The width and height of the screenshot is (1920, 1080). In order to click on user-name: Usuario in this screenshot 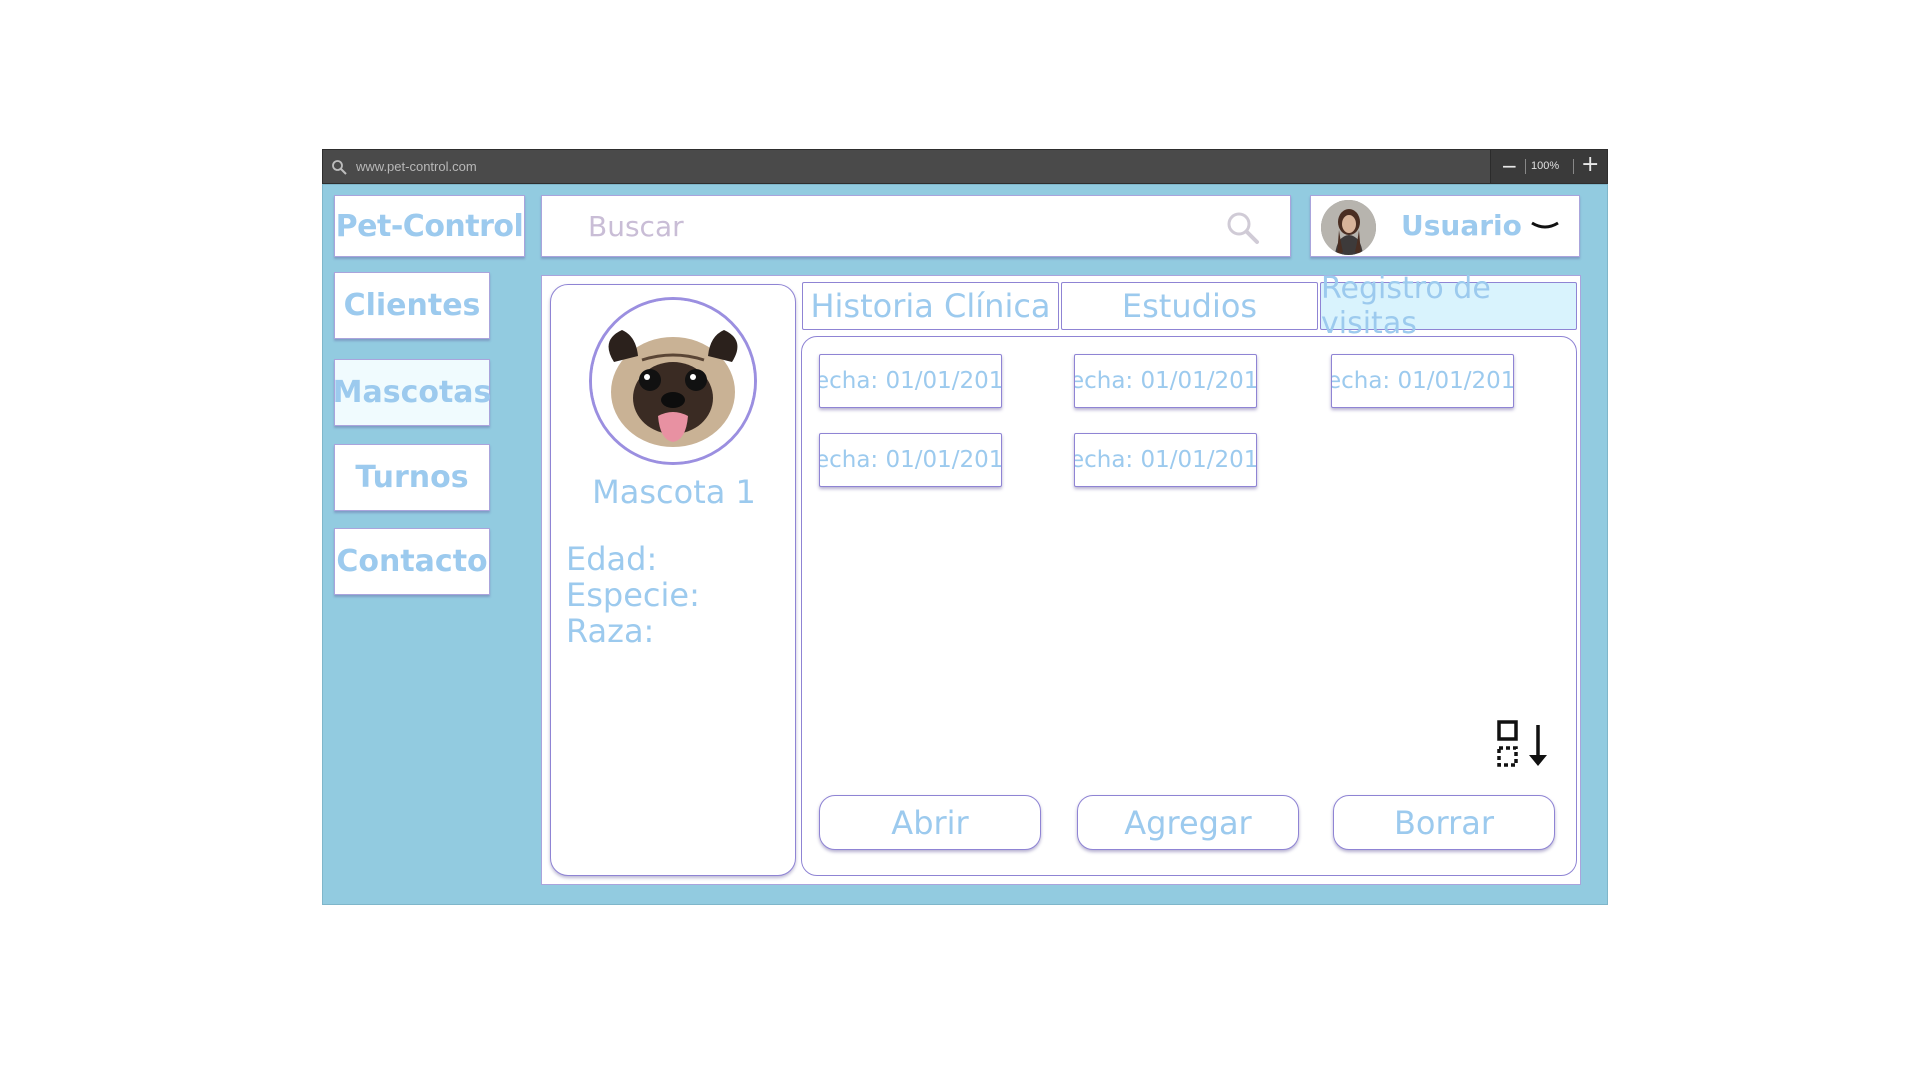, I will do `click(1461, 225)`.